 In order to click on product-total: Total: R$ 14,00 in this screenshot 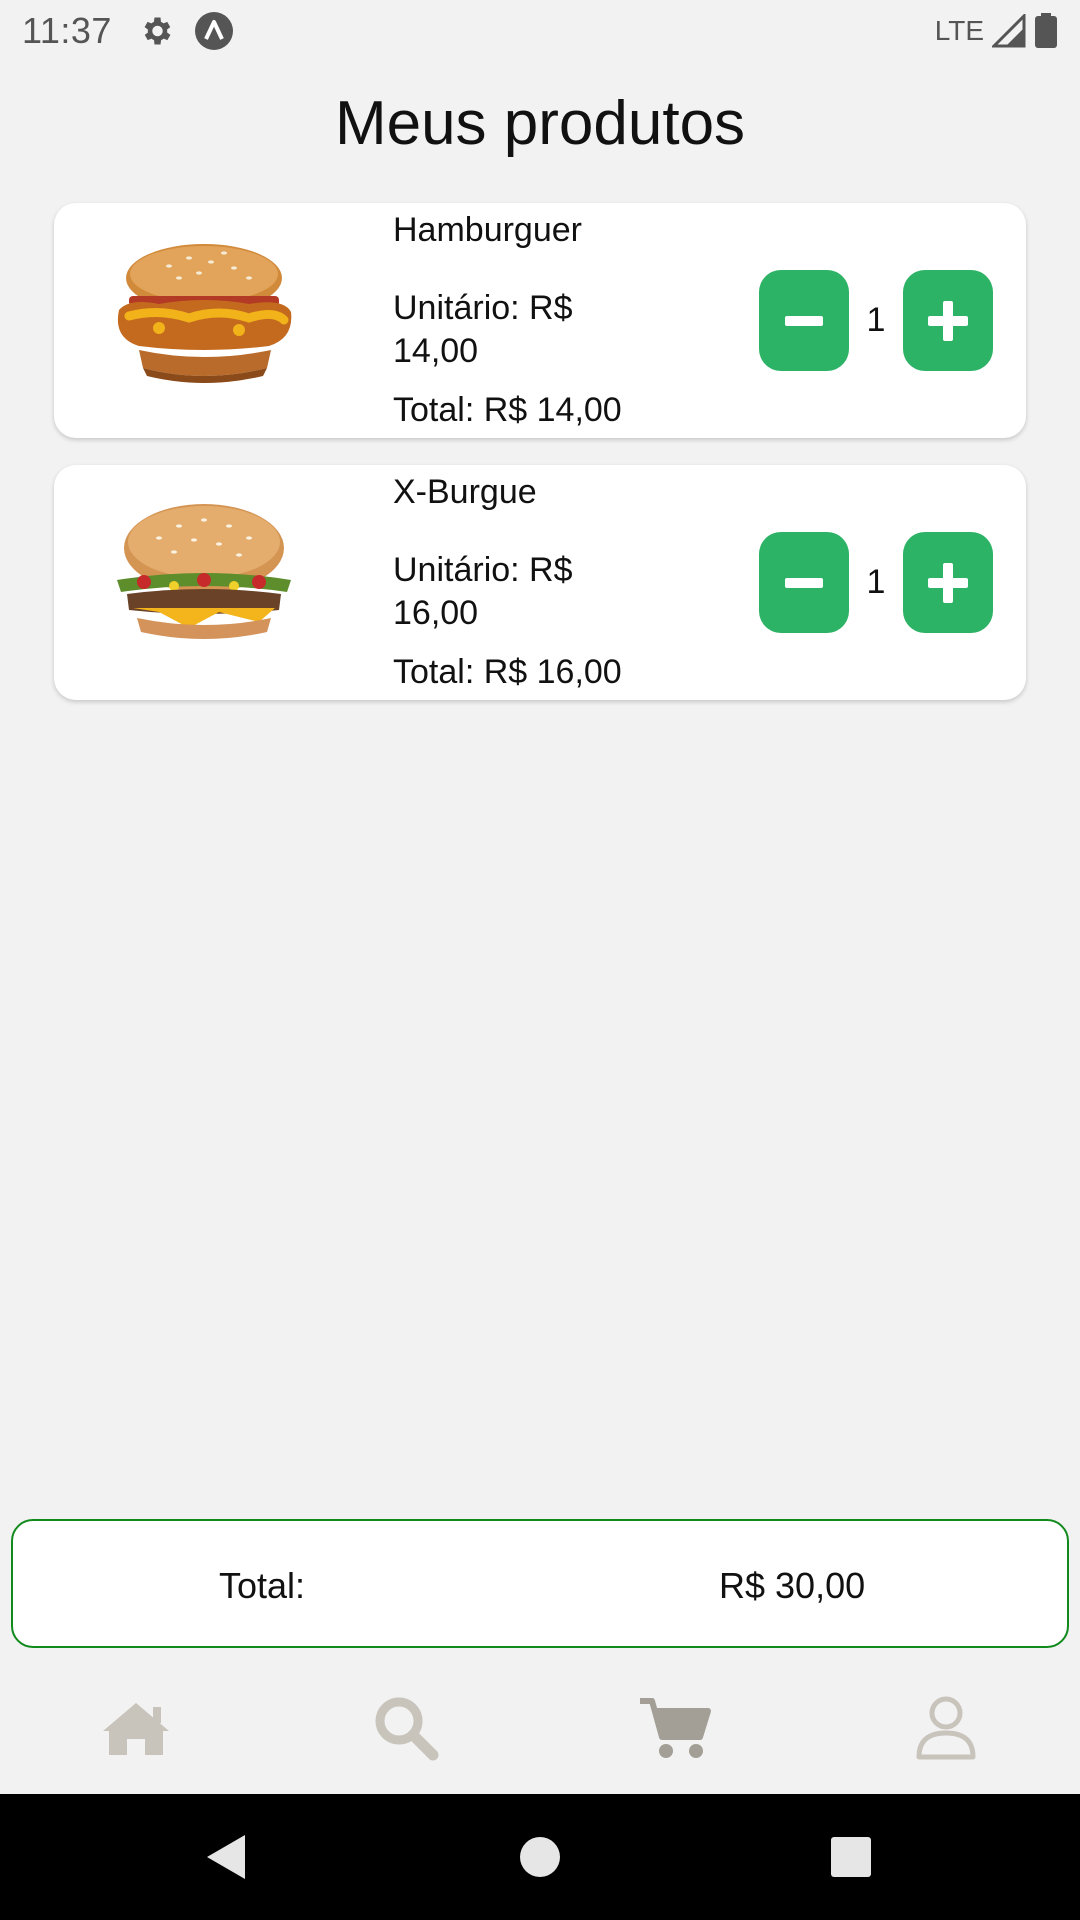, I will do `click(507, 410)`.